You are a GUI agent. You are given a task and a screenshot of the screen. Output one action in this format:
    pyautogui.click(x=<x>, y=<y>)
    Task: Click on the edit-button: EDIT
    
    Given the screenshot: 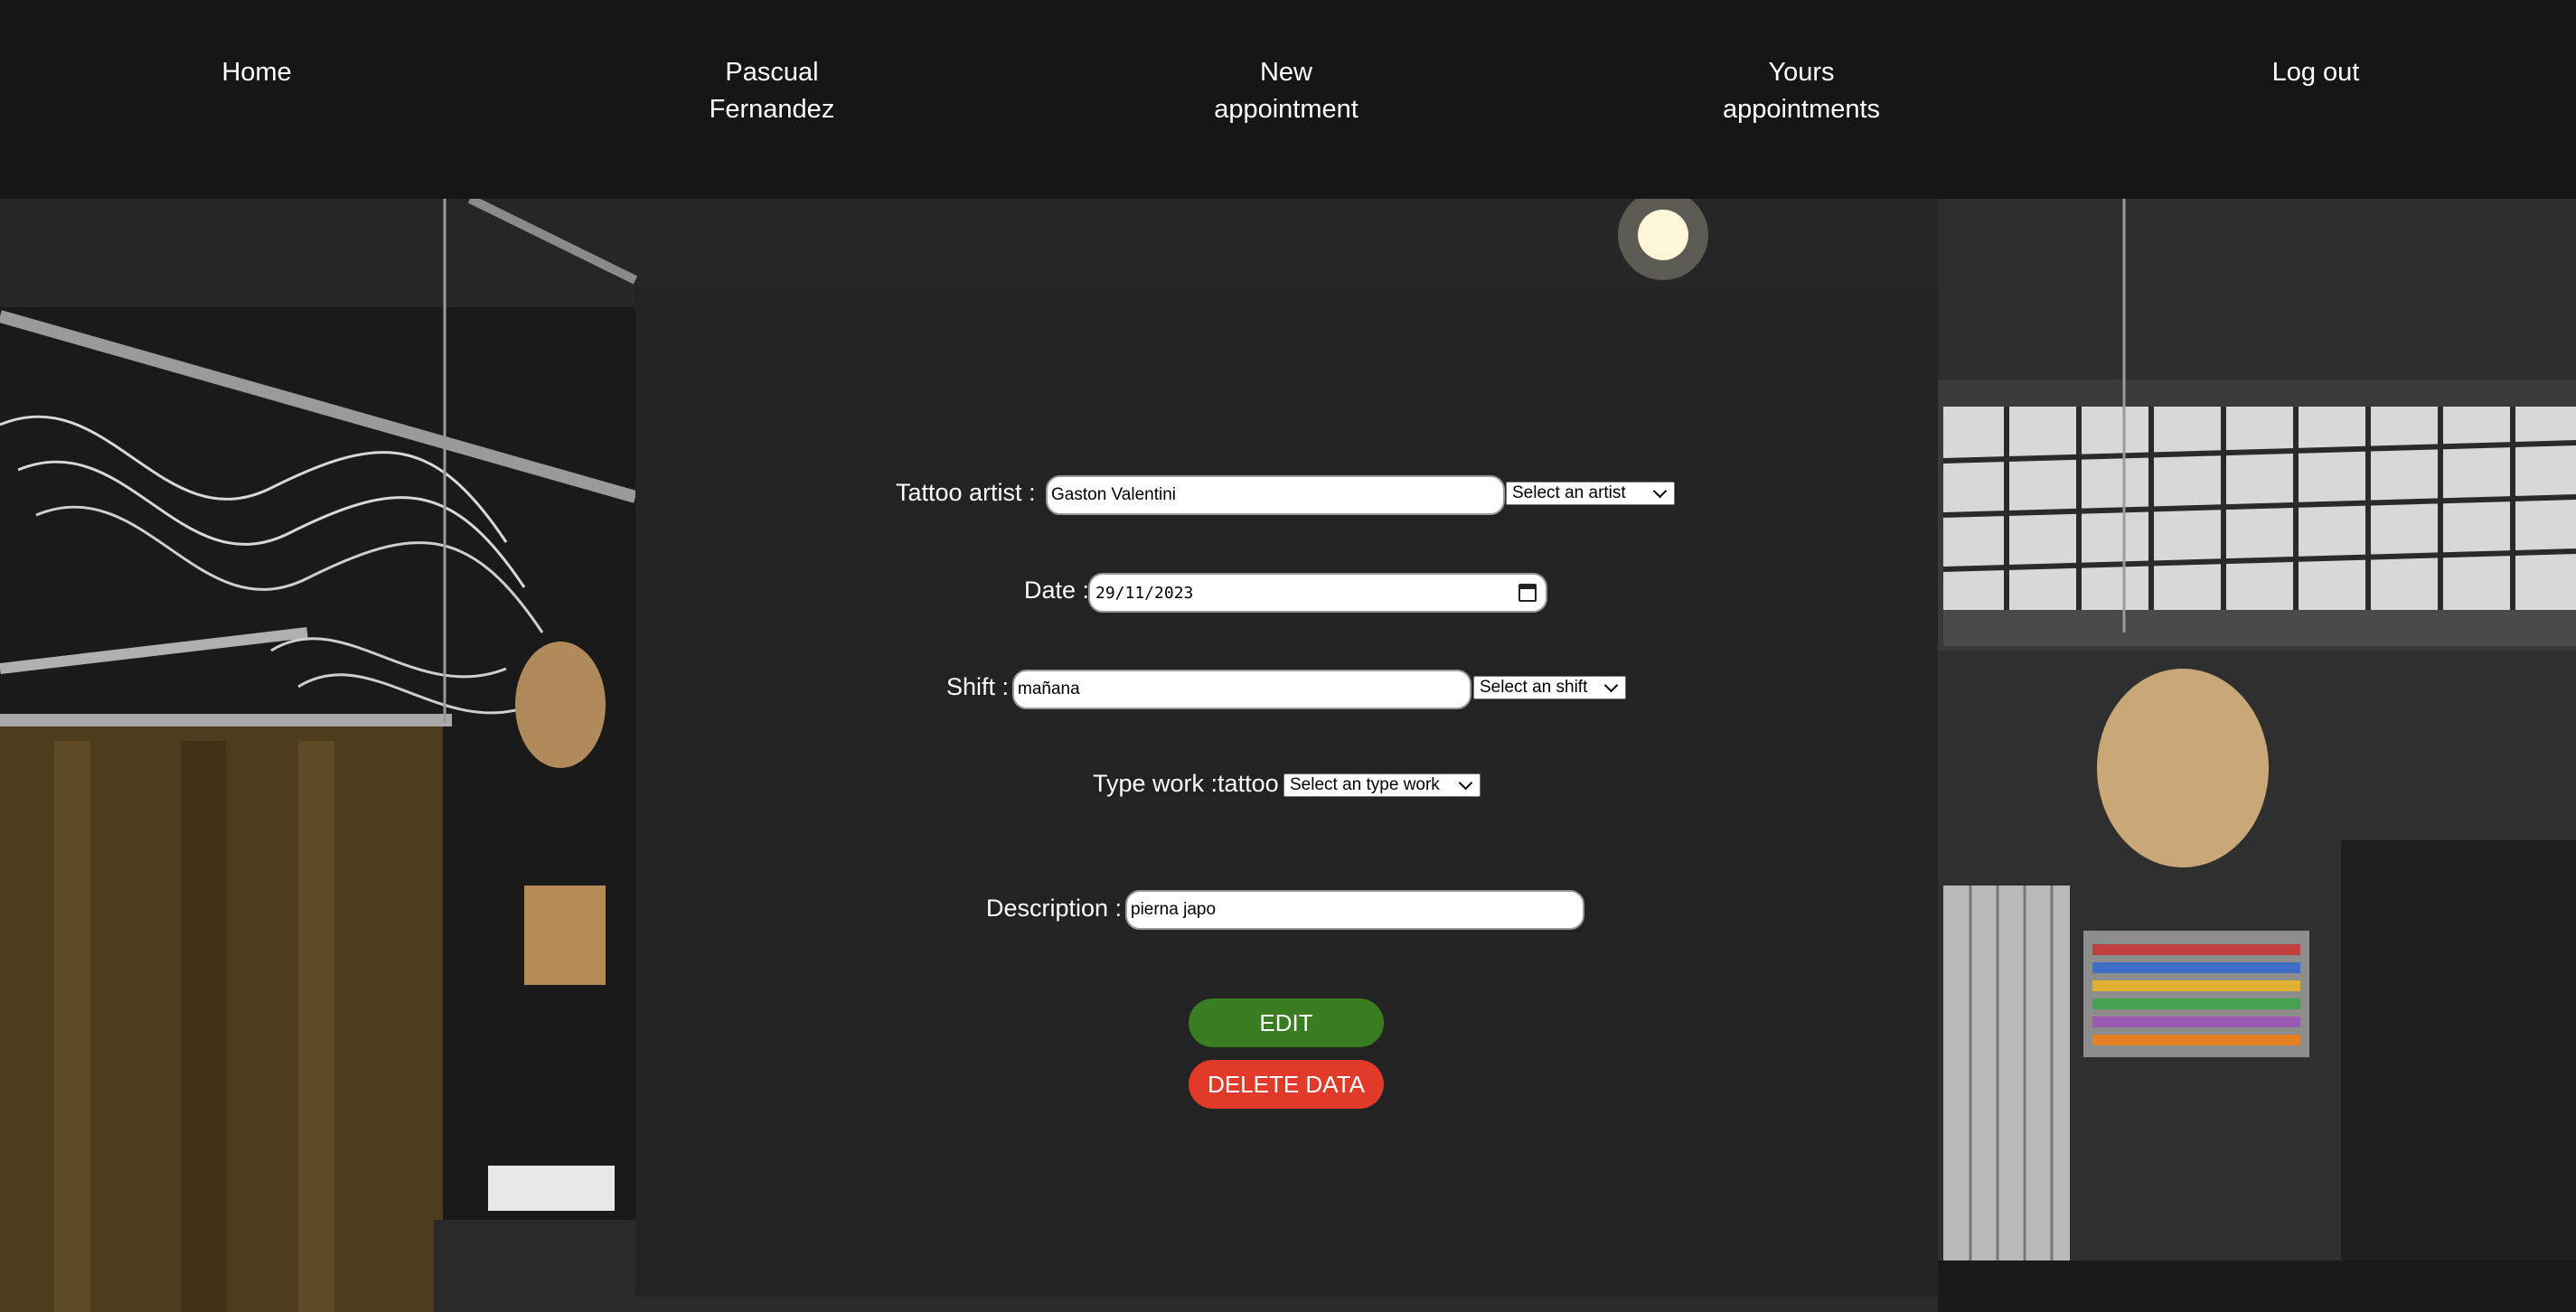 What is the action you would take?
    pyautogui.click(x=1287, y=1023)
    